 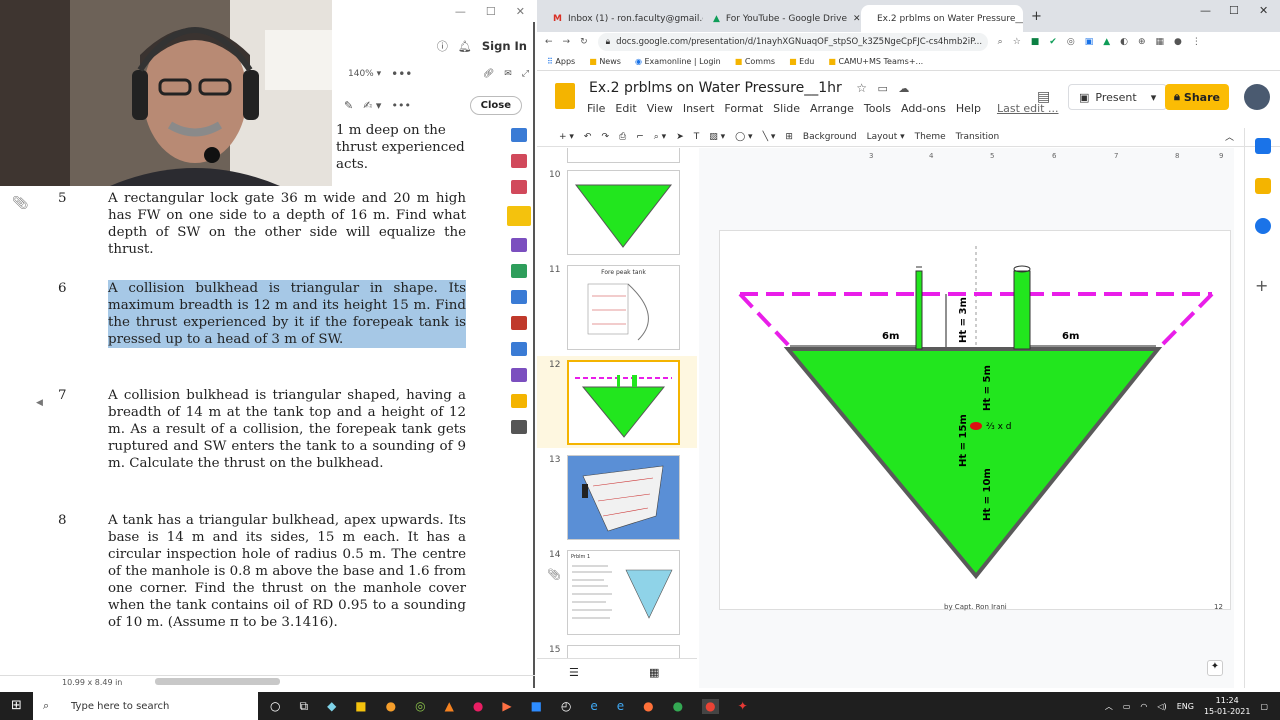 What do you see at coordinates (478, 706) in the screenshot?
I see `app-icon: ●` at bounding box center [478, 706].